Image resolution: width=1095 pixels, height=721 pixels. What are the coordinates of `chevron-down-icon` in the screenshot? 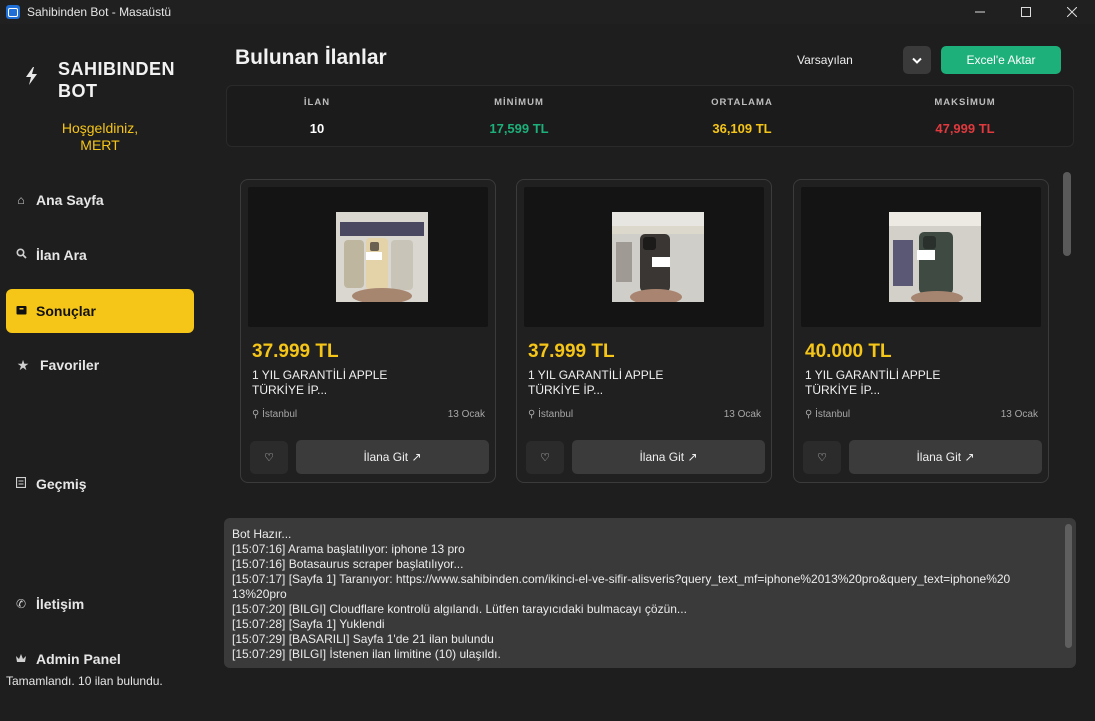 It's located at (917, 60).